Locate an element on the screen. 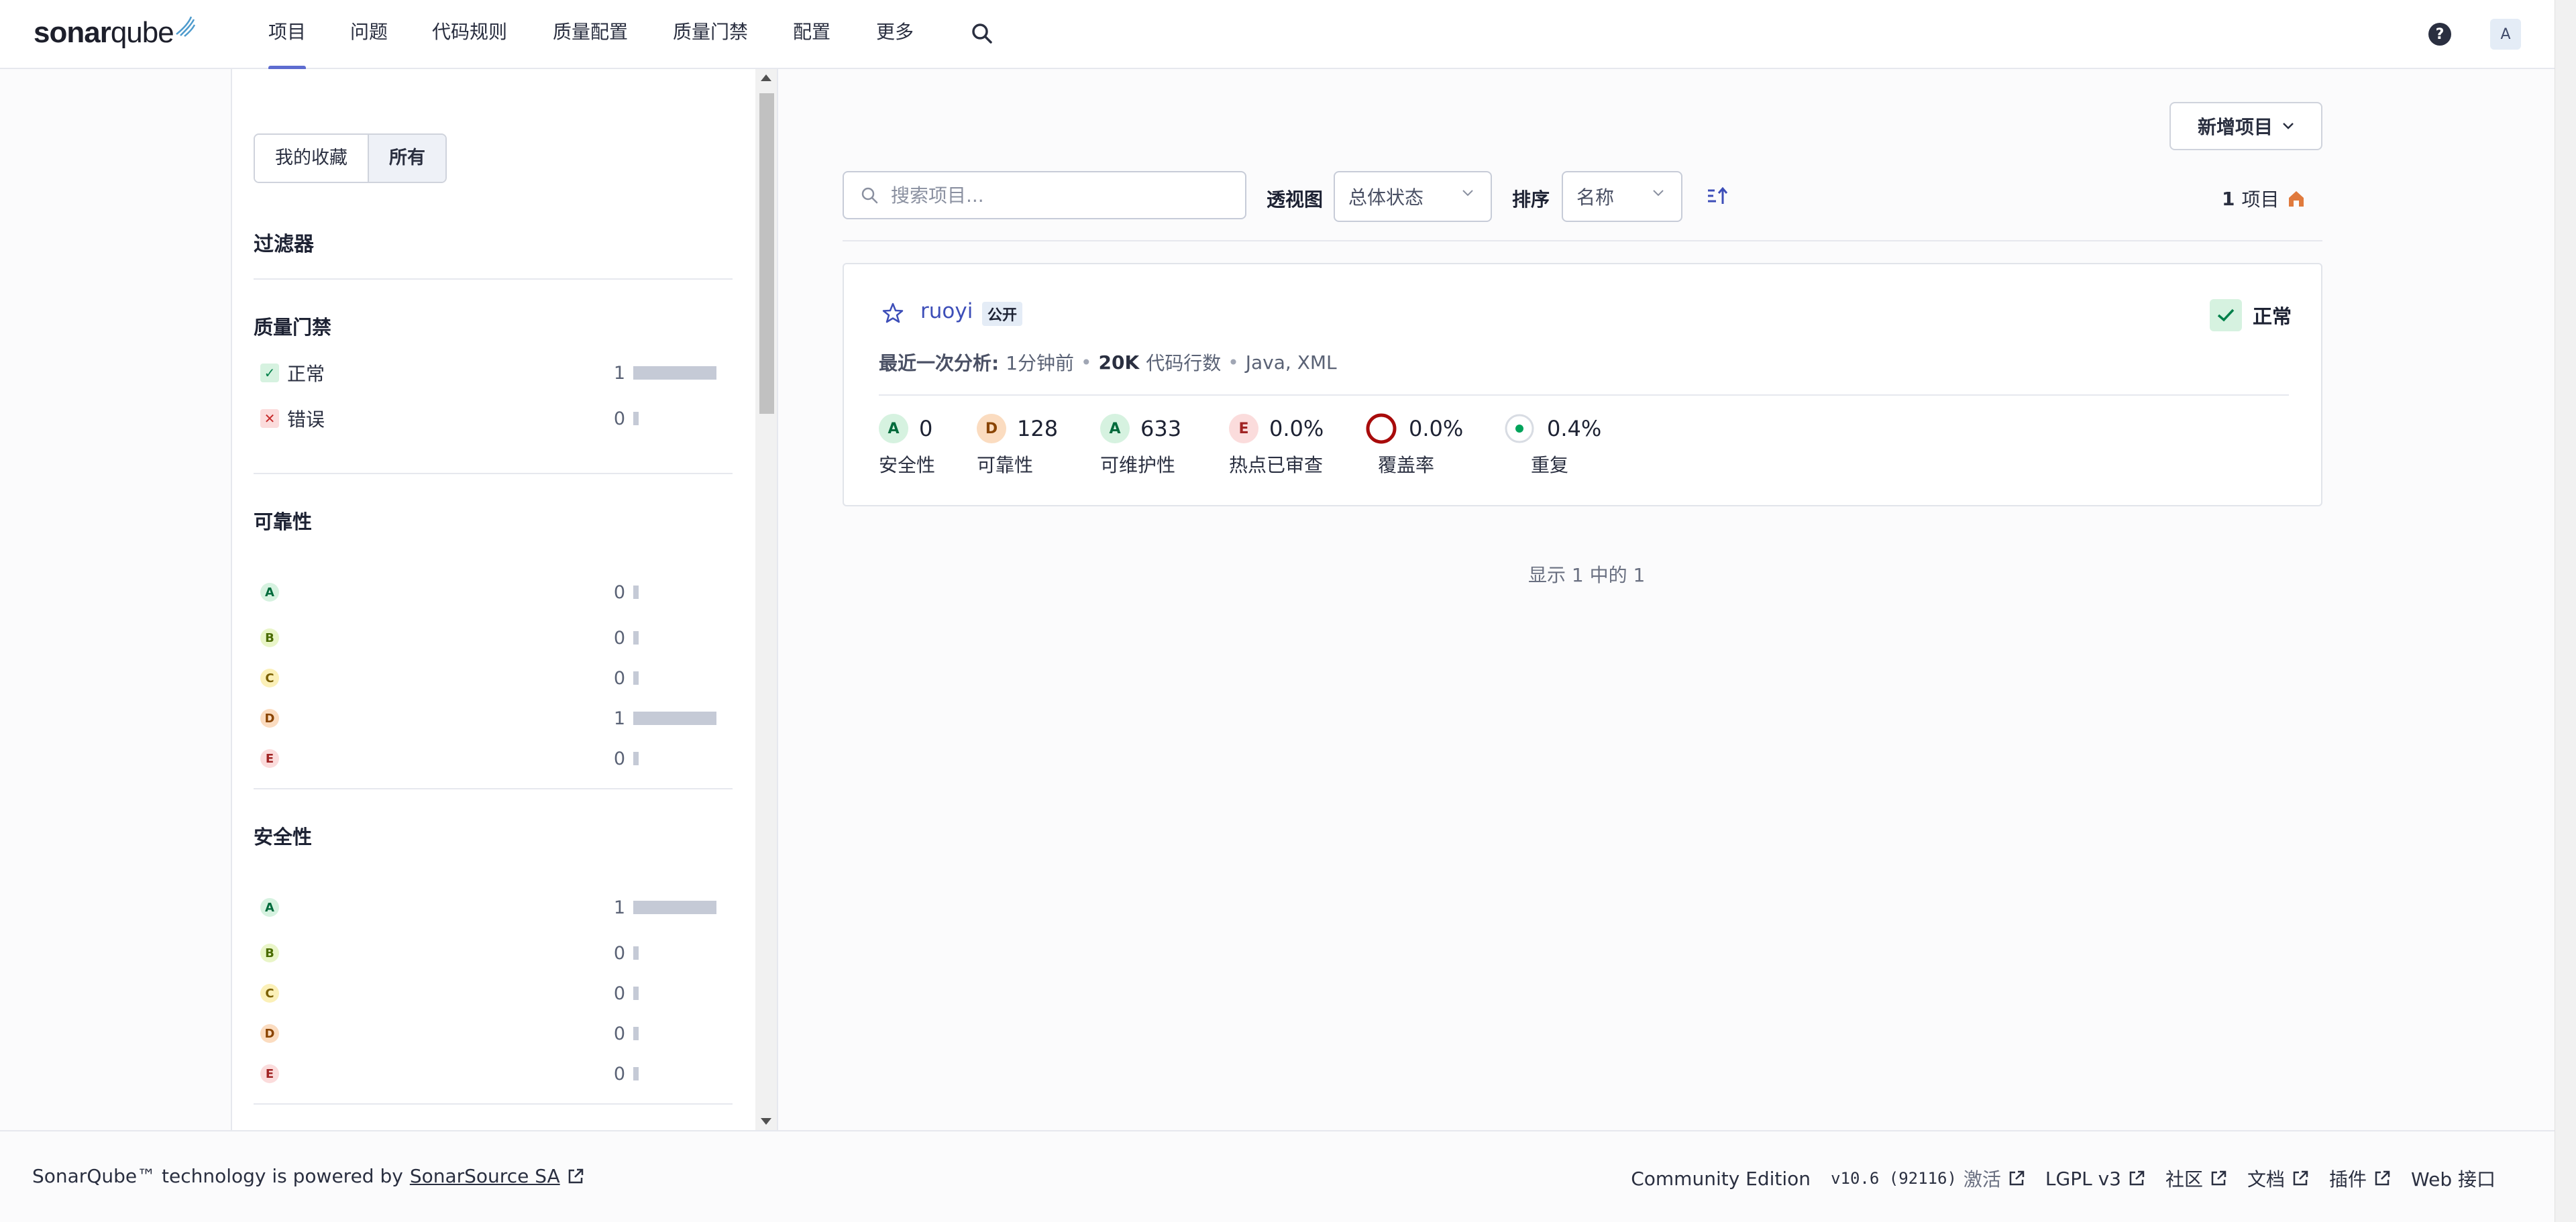 The image size is (2576, 1222). project-count: 1 项目 is located at coordinates (2264, 198).